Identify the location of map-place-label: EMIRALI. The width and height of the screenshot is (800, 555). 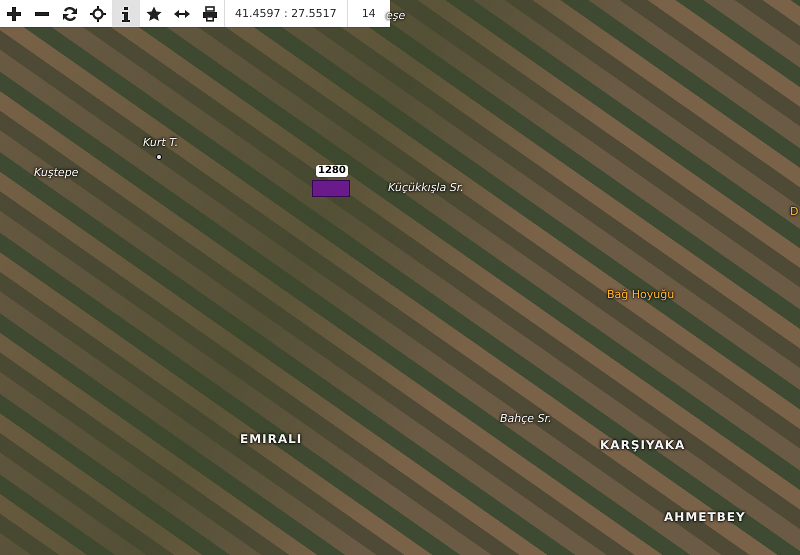
(271, 439).